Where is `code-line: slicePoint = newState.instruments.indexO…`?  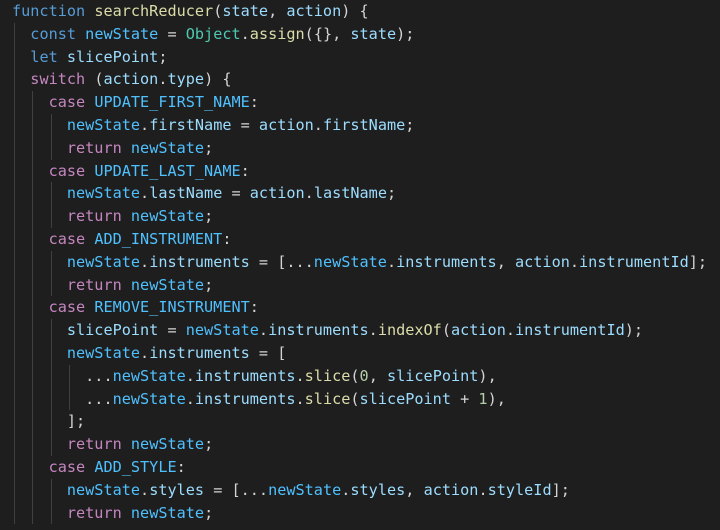 code-line: slicePoint = newState.instruments.indexO… is located at coordinates (360, 330).